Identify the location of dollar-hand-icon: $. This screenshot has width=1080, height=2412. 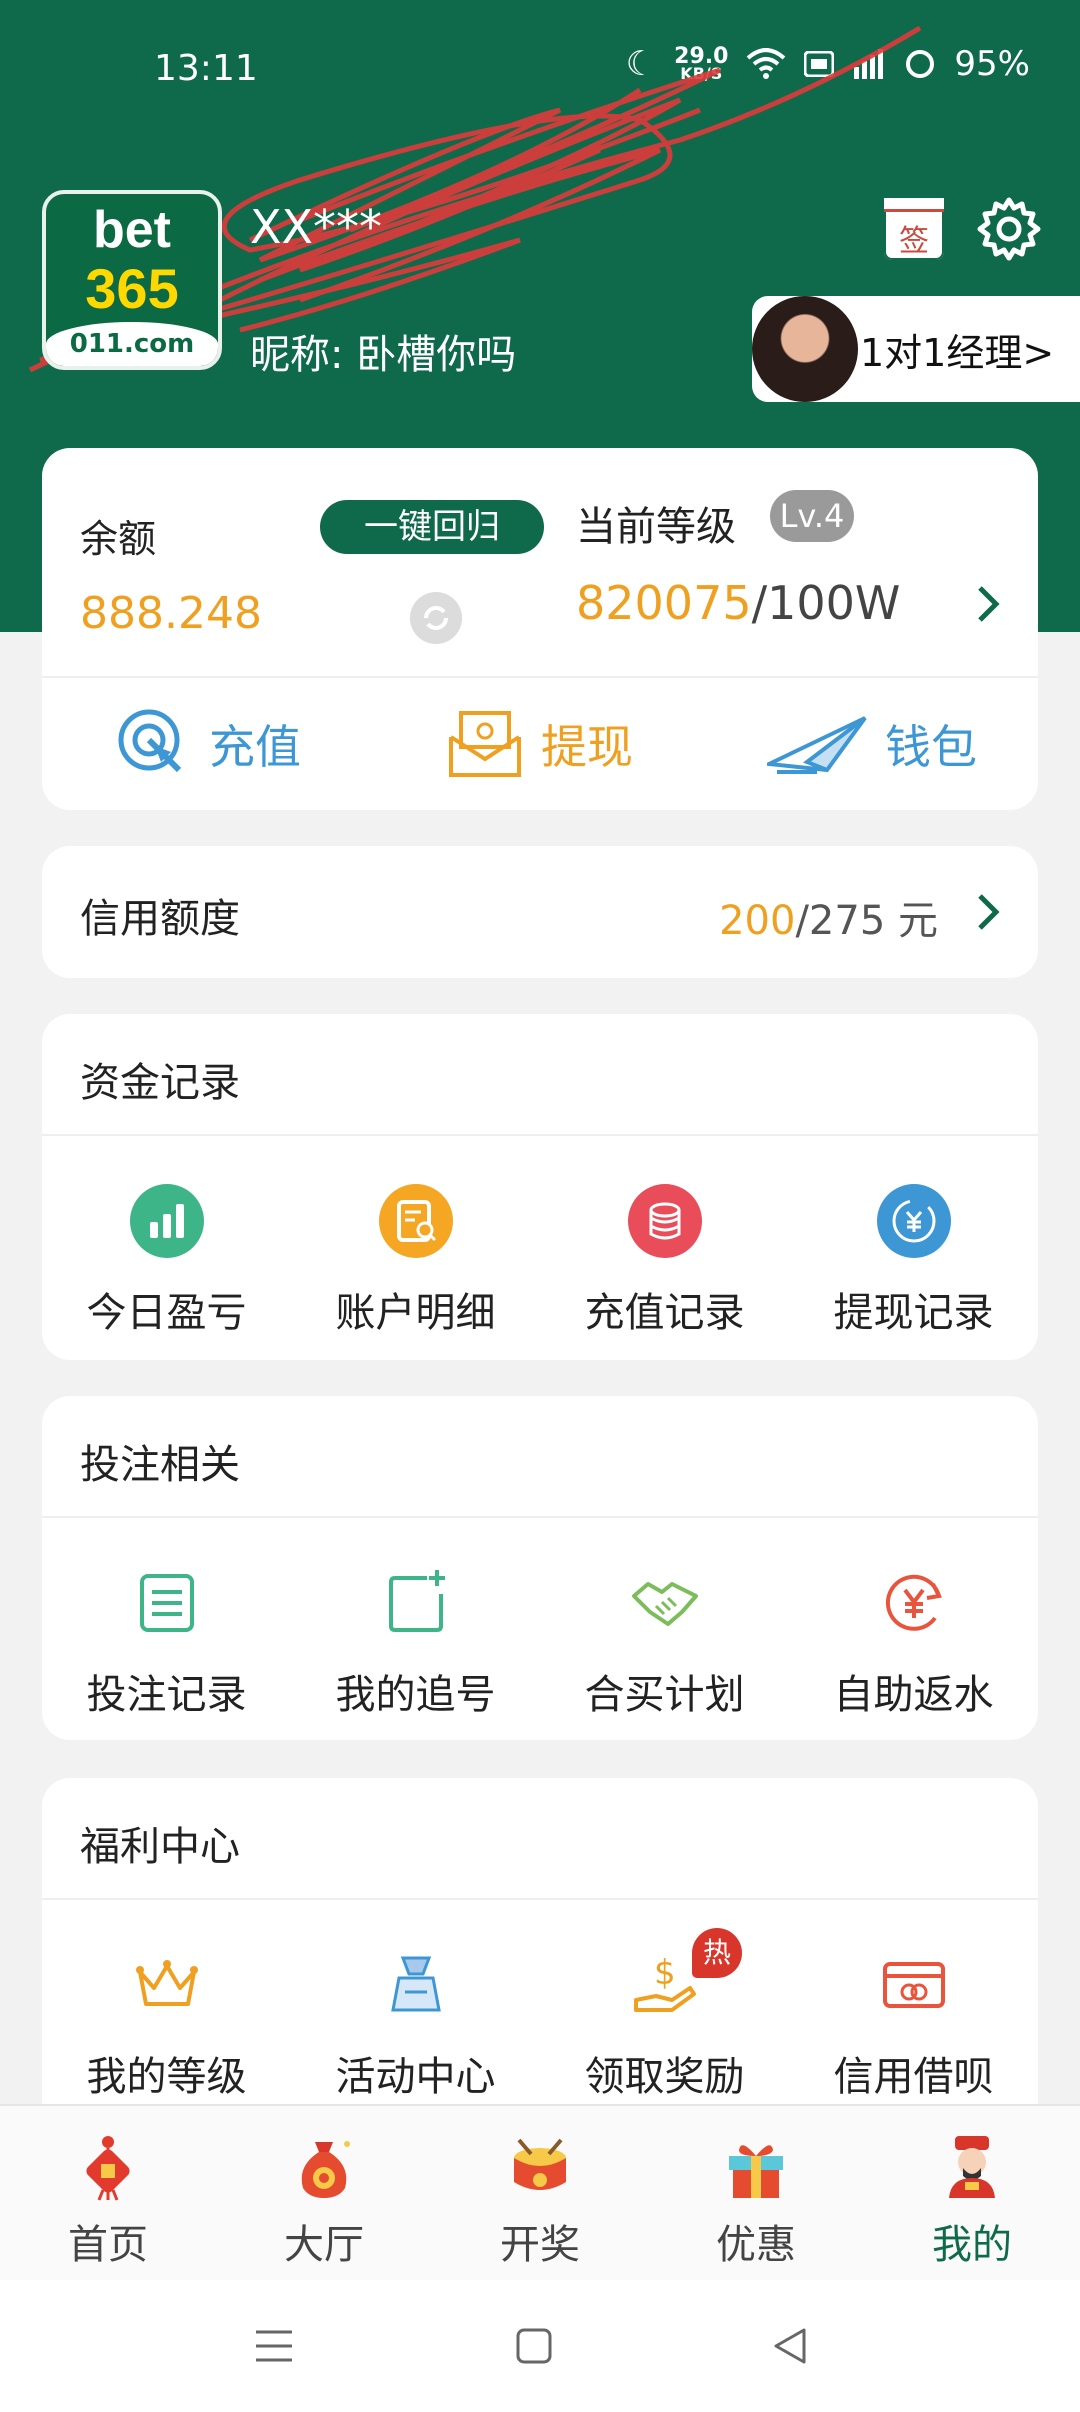
(664, 1982).